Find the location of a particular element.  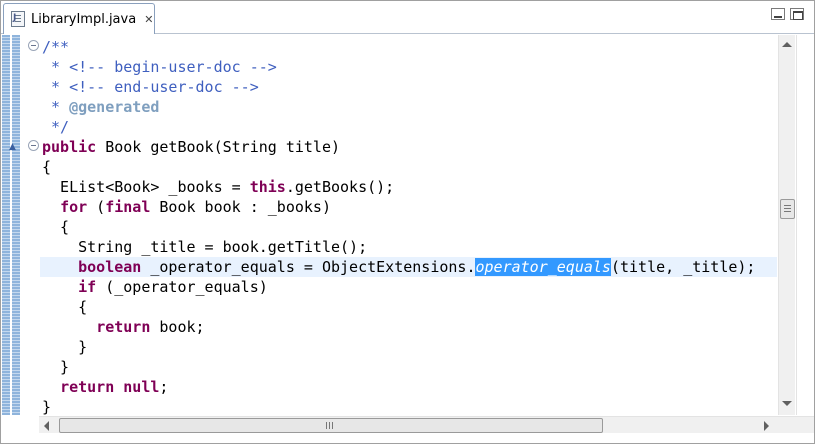

code-token: _operator_equals = ObjectExtensions. is located at coordinates (308, 267).